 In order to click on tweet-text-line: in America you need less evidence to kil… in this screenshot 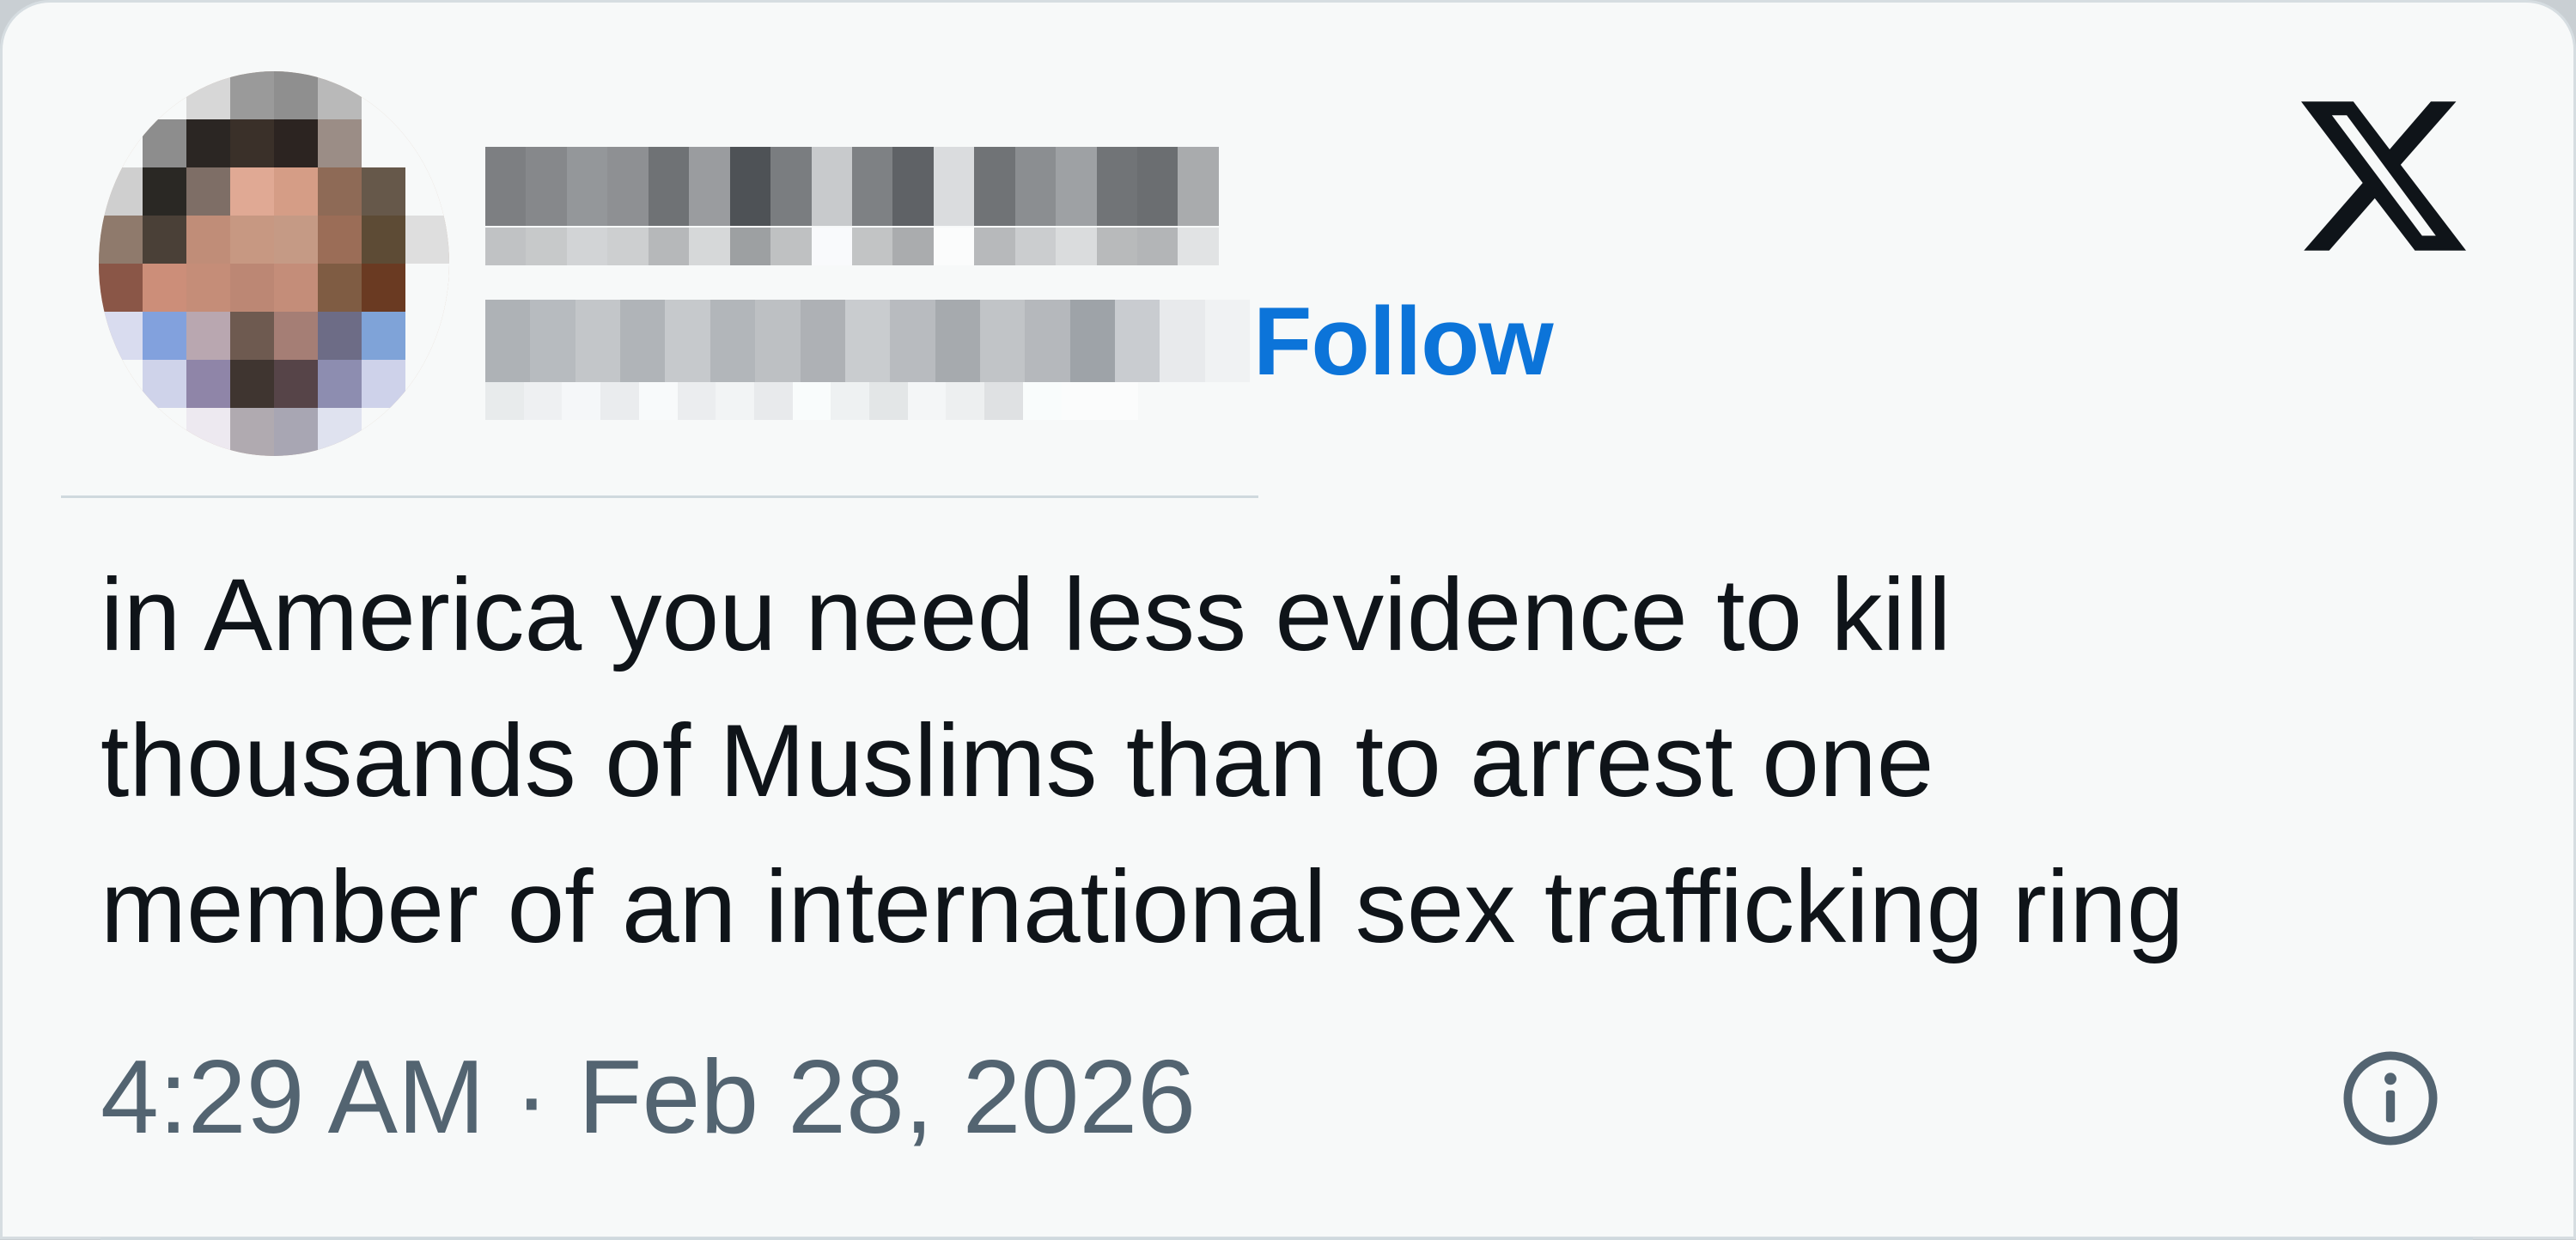, I will do `click(1026, 614)`.